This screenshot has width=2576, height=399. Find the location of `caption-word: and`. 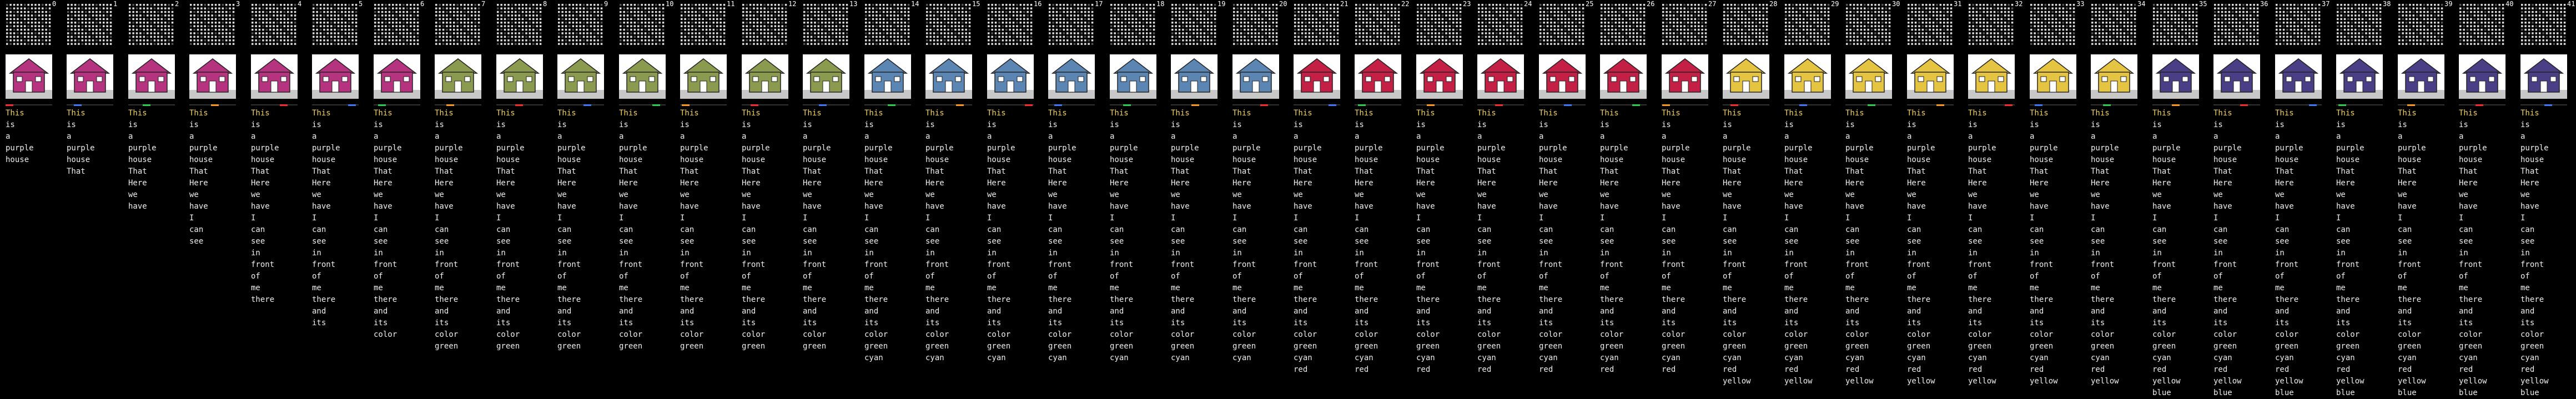

caption-word: and is located at coordinates (2037, 311).